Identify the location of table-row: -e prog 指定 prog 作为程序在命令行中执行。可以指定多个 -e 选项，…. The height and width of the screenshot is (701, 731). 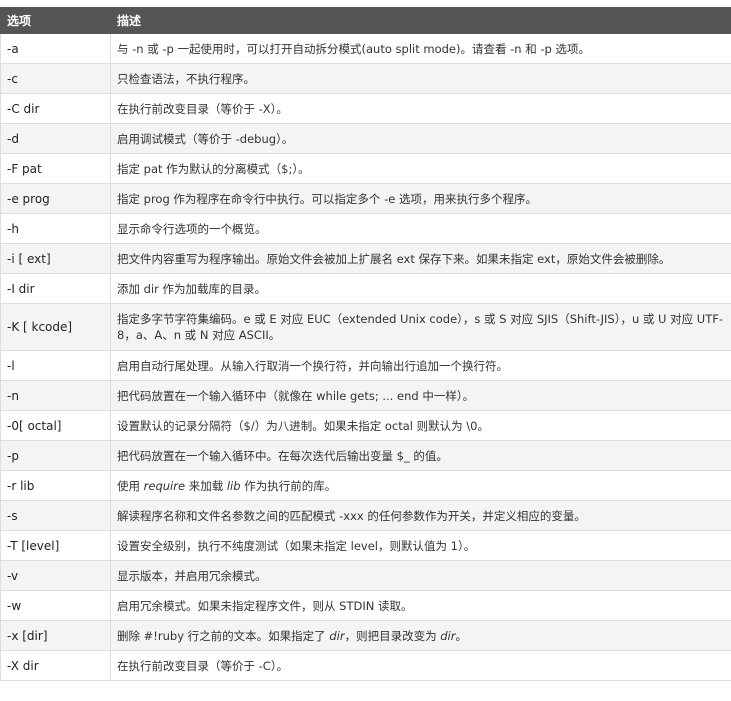
(365, 198).